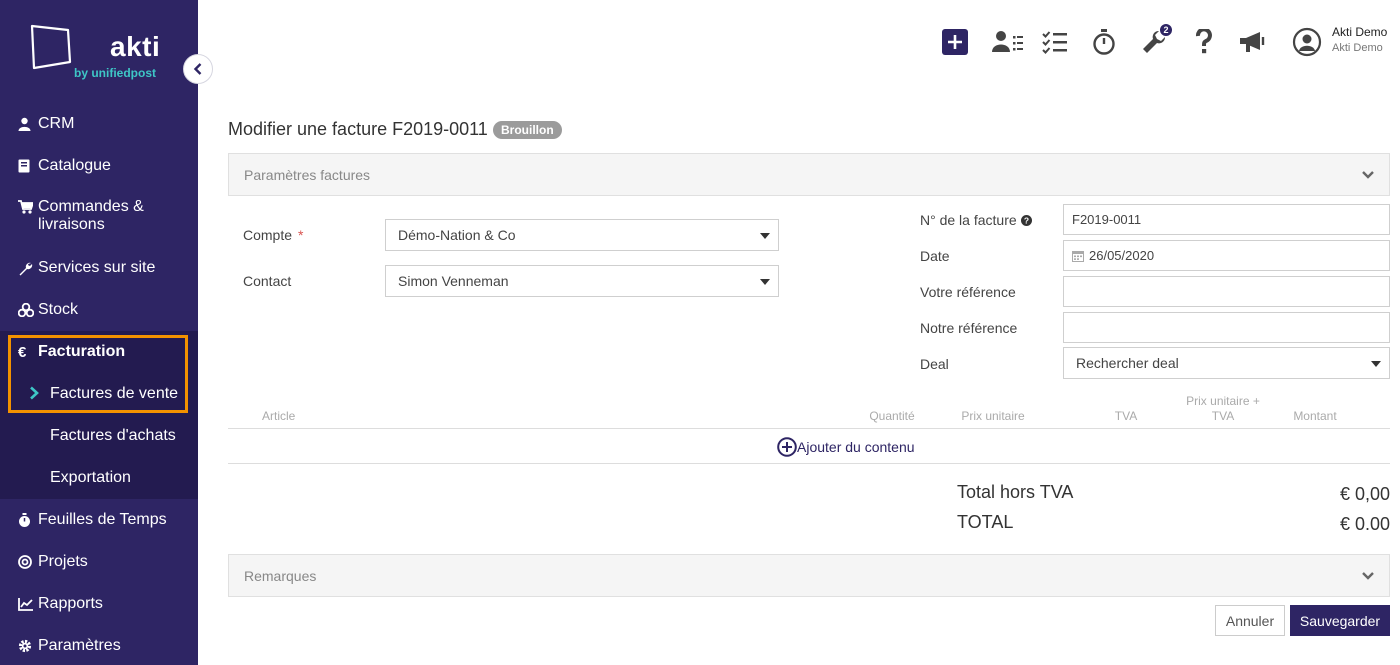 The image size is (1400, 665). I want to click on table-header-divider, so click(809, 428).